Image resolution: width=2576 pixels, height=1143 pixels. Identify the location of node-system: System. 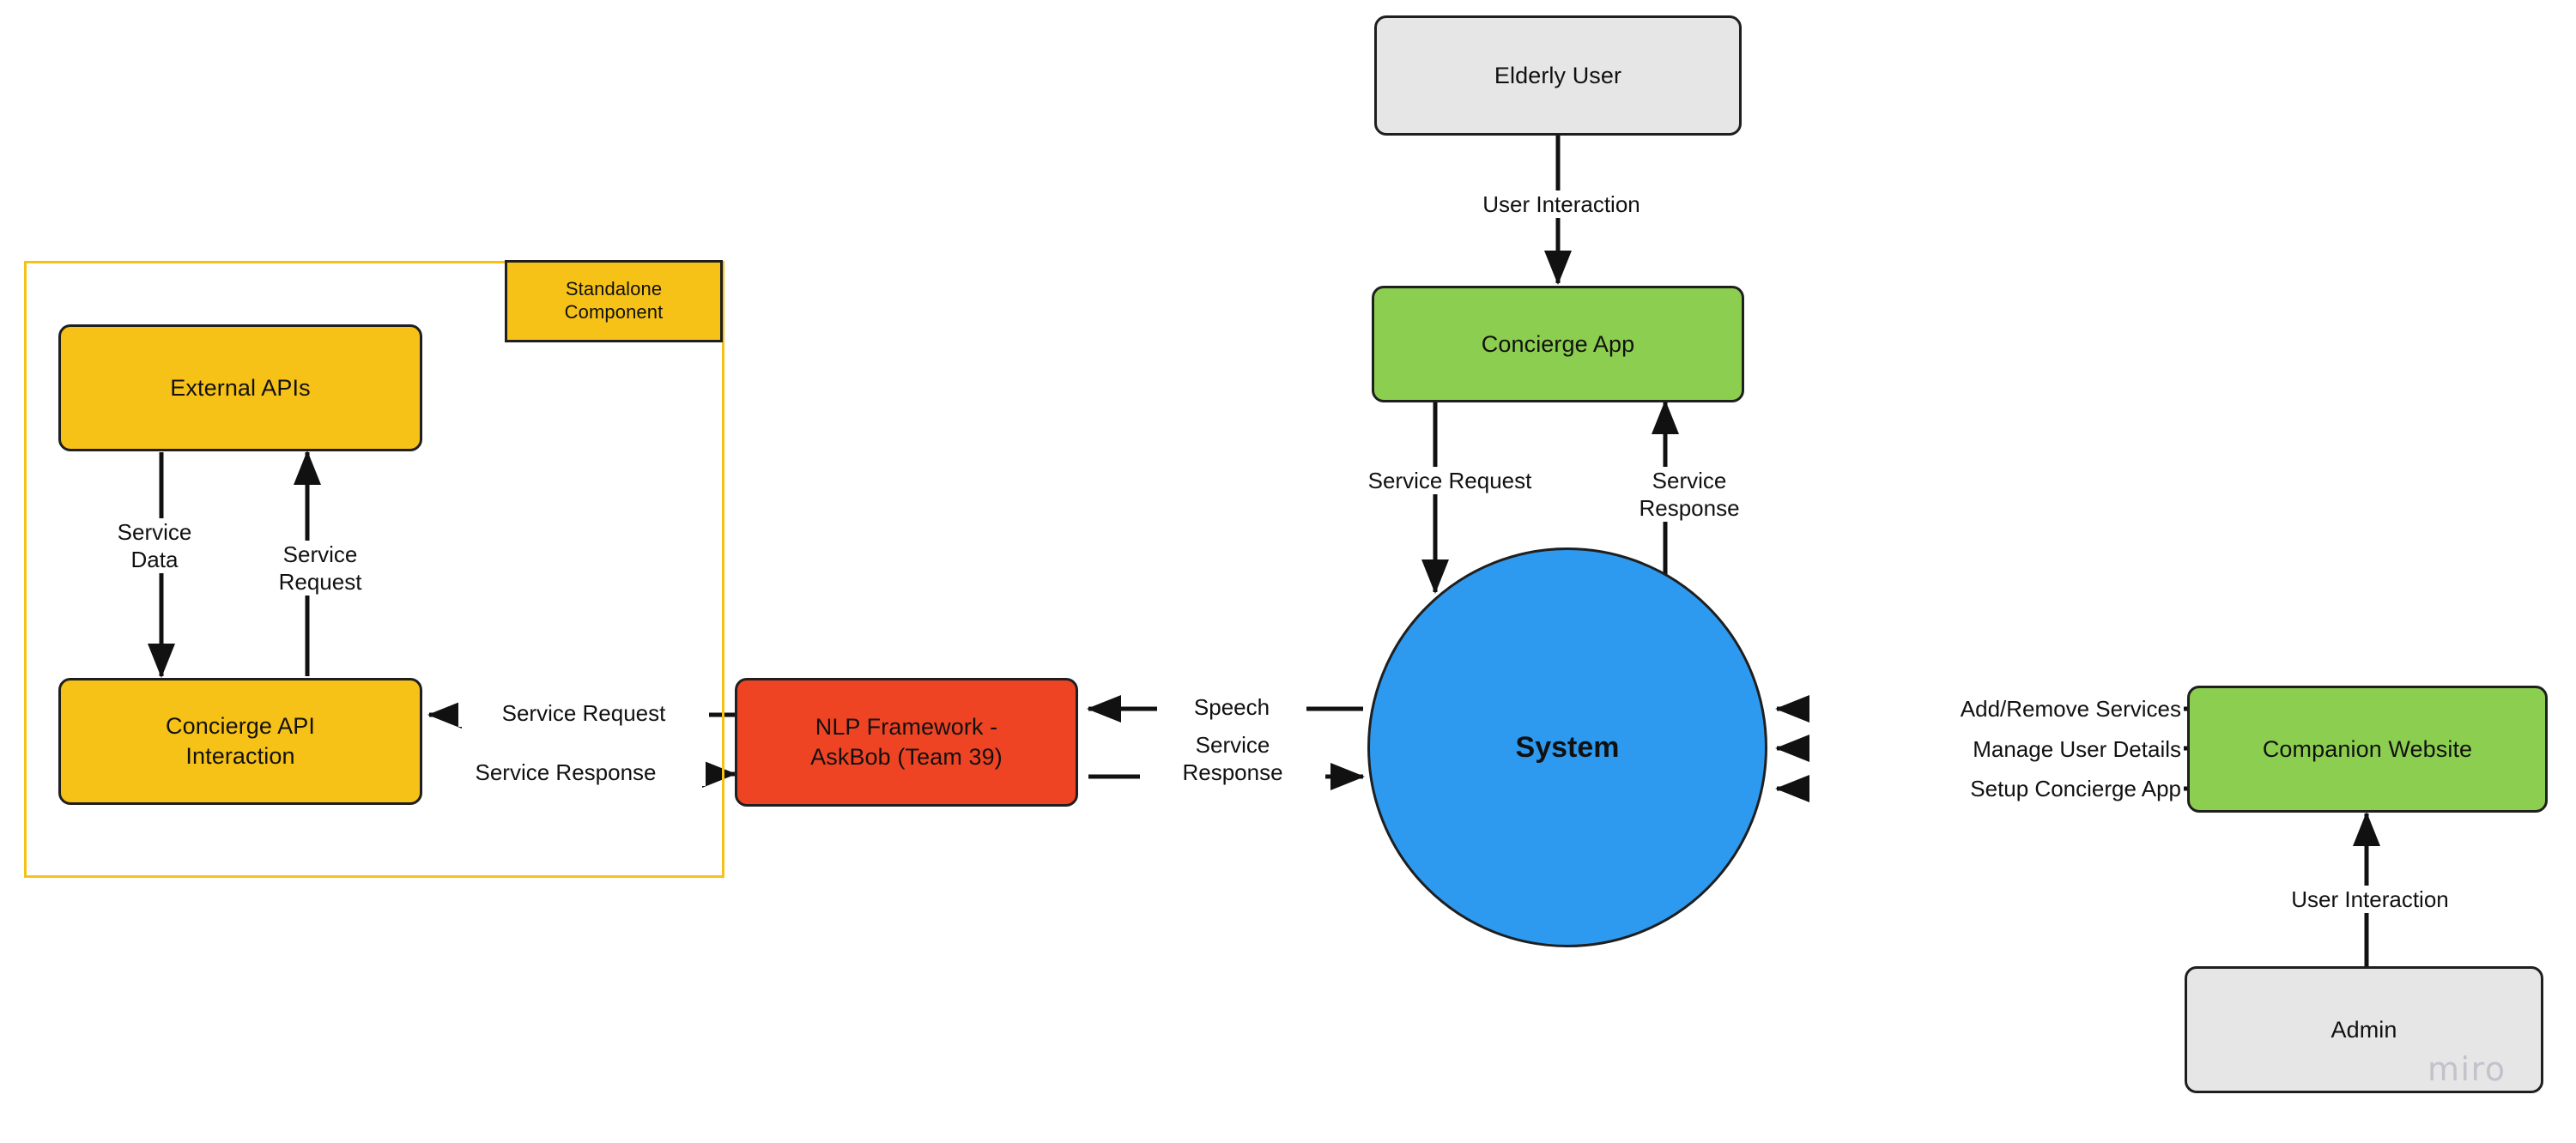
(1567, 747).